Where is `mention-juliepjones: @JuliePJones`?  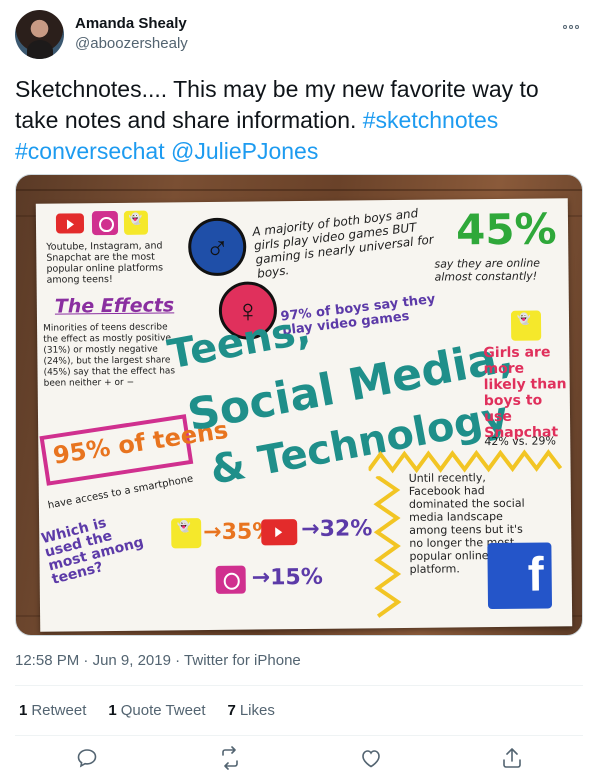
mention-juliepjones: @JuliePJones is located at coordinates (244, 151).